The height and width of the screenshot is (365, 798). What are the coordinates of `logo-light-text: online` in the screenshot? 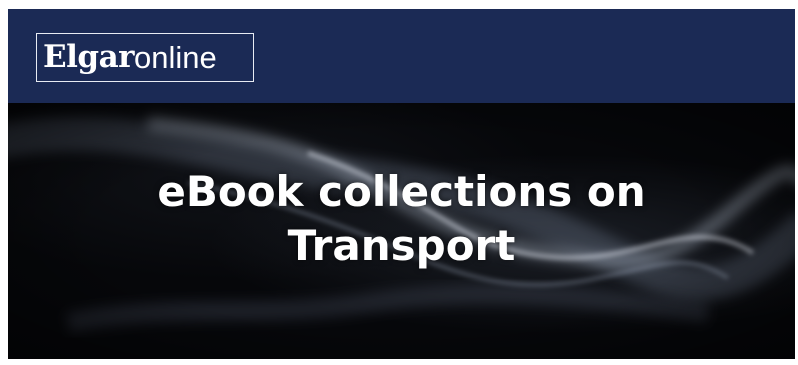 It's located at (175, 57).